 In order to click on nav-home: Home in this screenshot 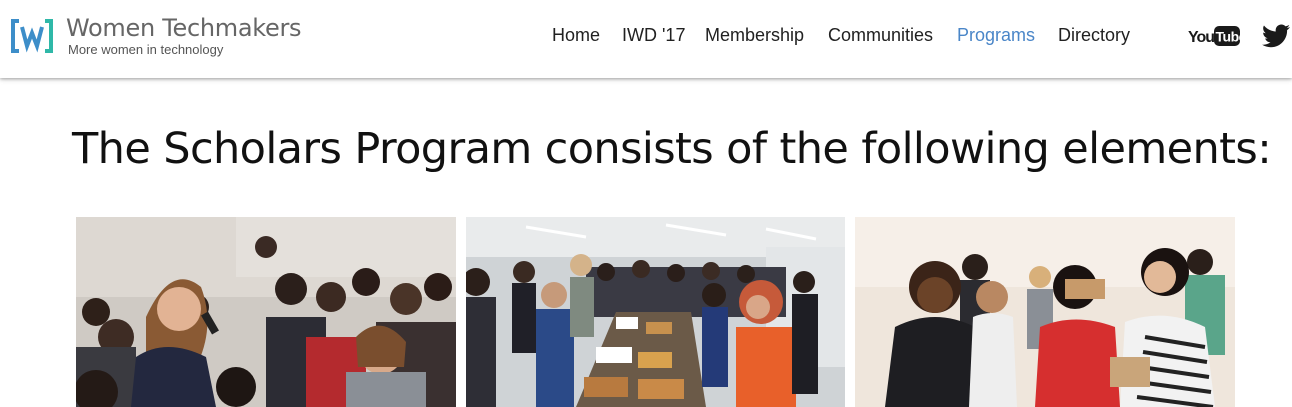, I will do `click(576, 35)`.